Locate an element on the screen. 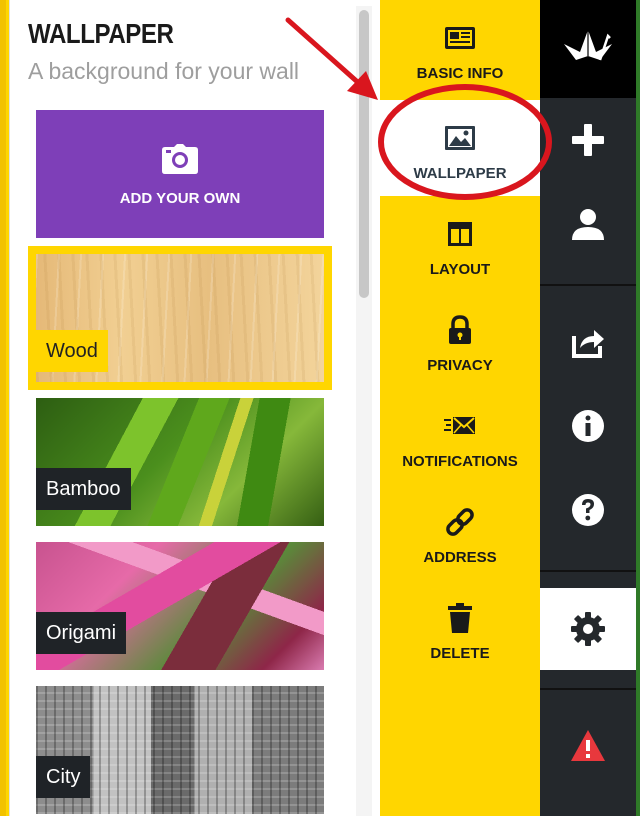 This screenshot has width=640, height=816. wallpaper-label: City is located at coordinates (63, 777).